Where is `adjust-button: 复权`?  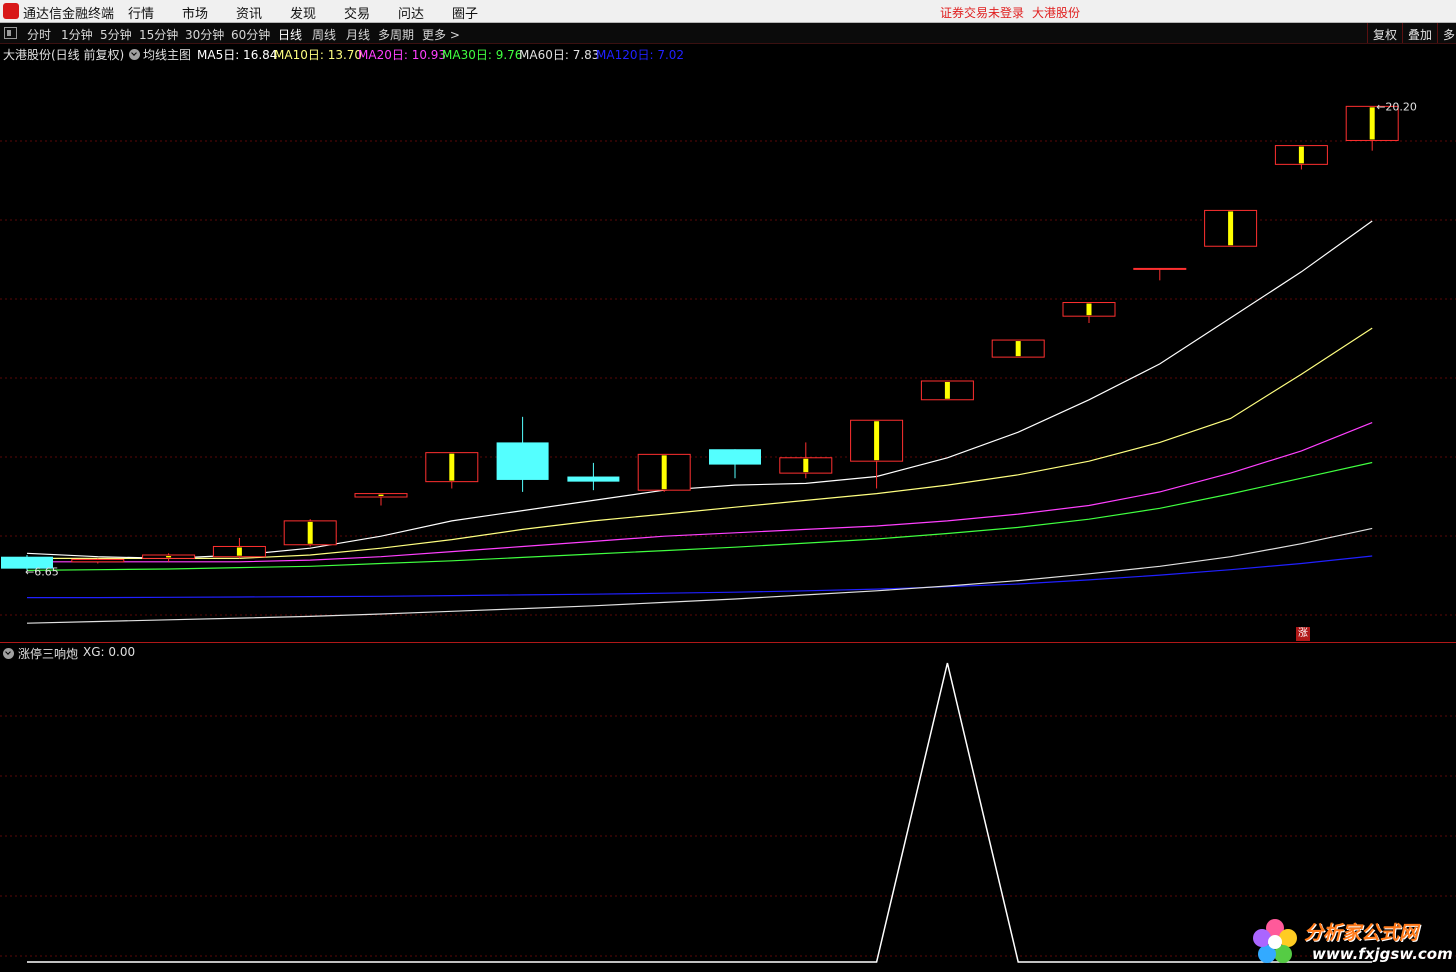 adjust-button: 复权 is located at coordinates (1385, 33).